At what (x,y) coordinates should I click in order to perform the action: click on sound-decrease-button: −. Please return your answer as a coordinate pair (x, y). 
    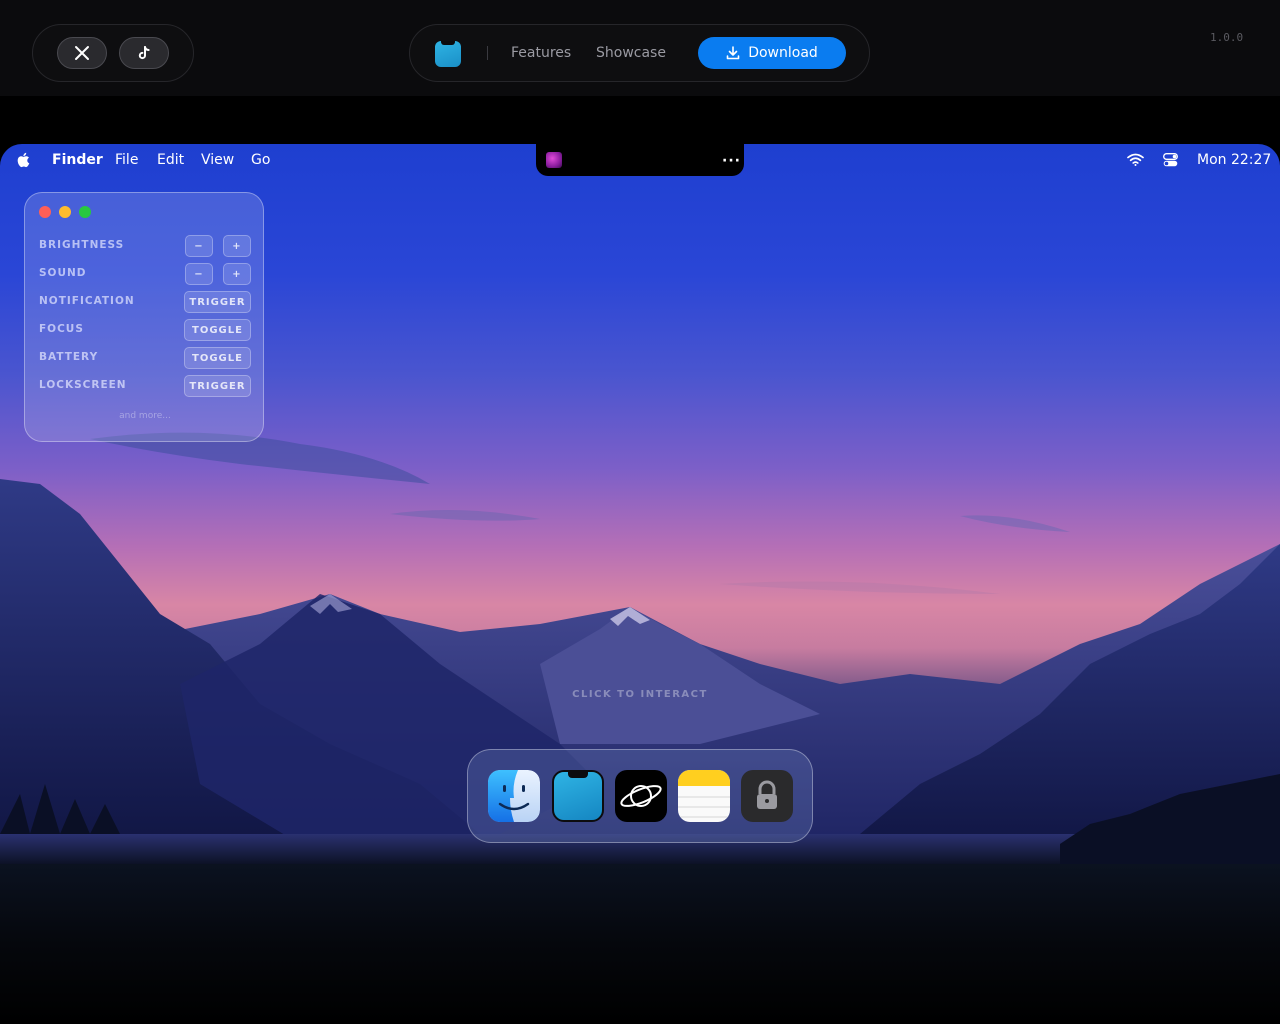
    Looking at the image, I should click on (199, 274).